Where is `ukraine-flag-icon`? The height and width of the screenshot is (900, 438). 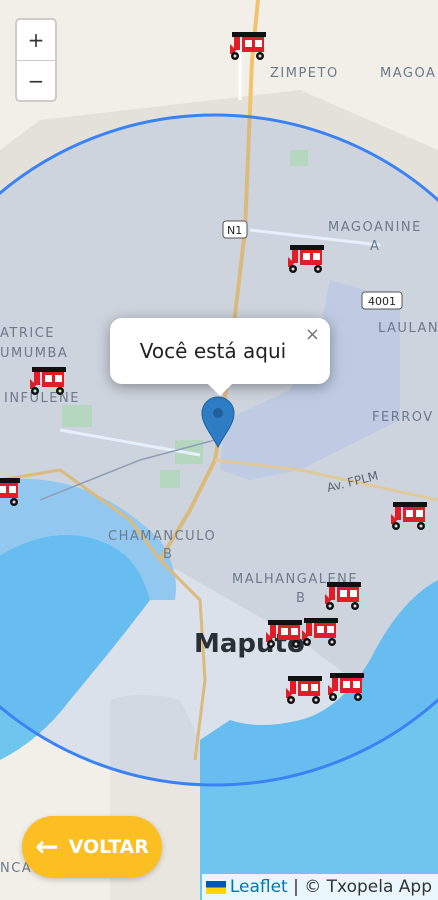 ukraine-flag-icon is located at coordinates (215, 887).